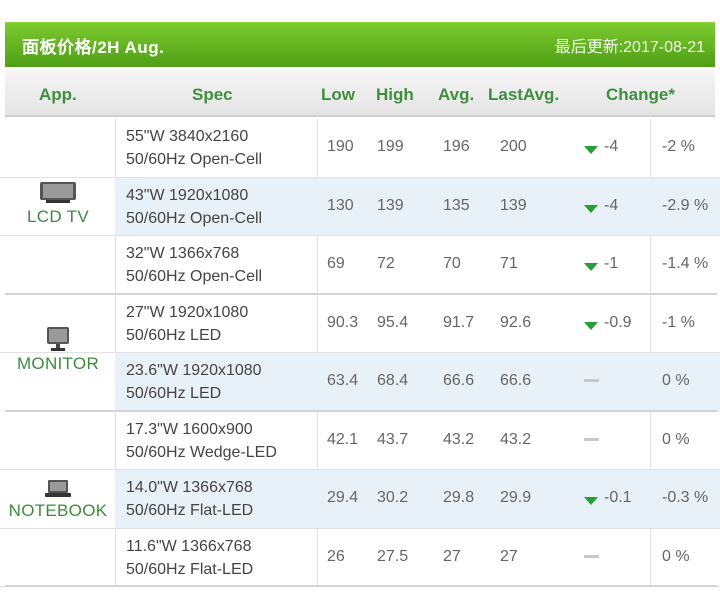 This screenshot has height=602, width=720. What do you see at coordinates (678, 322) in the screenshot?
I see `change-percent-cell: -1 %` at bounding box center [678, 322].